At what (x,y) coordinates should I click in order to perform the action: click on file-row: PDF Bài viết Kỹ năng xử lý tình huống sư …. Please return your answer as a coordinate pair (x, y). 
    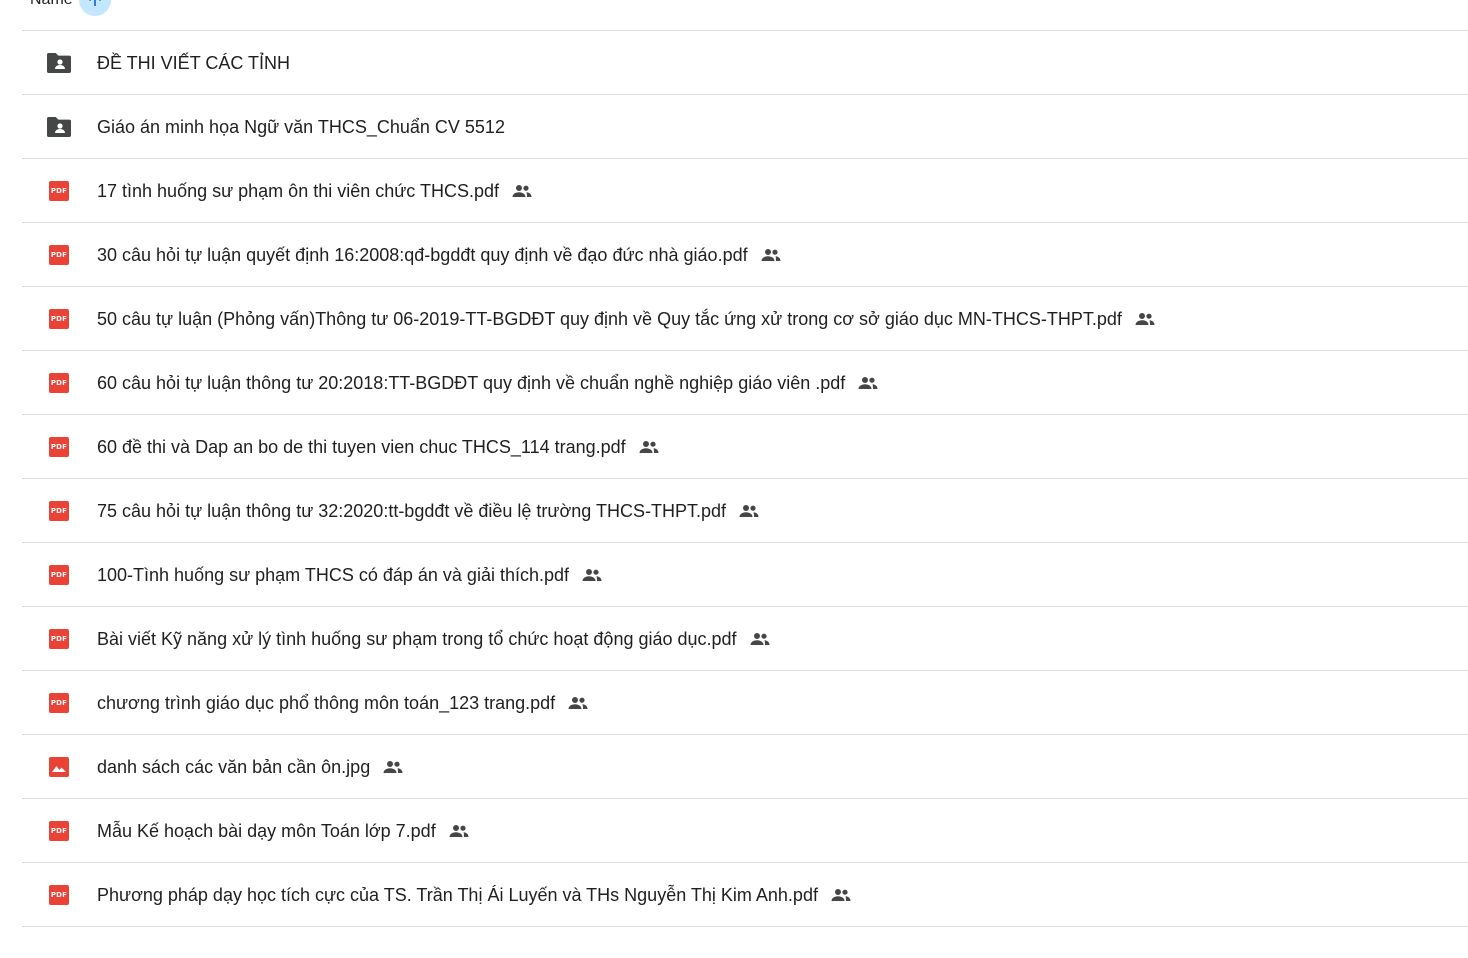
    Looking at the image, I should click on (745, 639).